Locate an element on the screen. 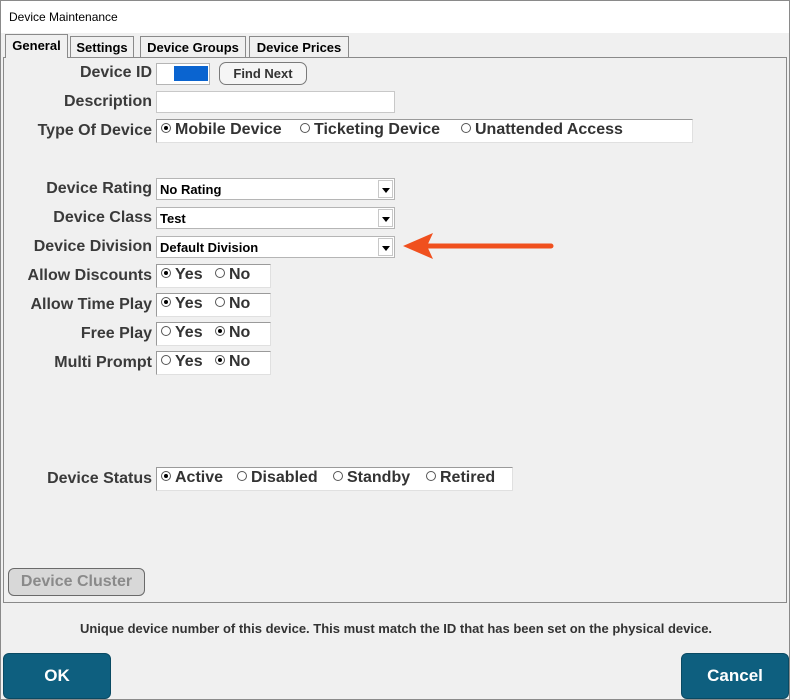 This screenshot has height=700, width=790. annotation-arrow-icon is located at coordinates (478, 246).